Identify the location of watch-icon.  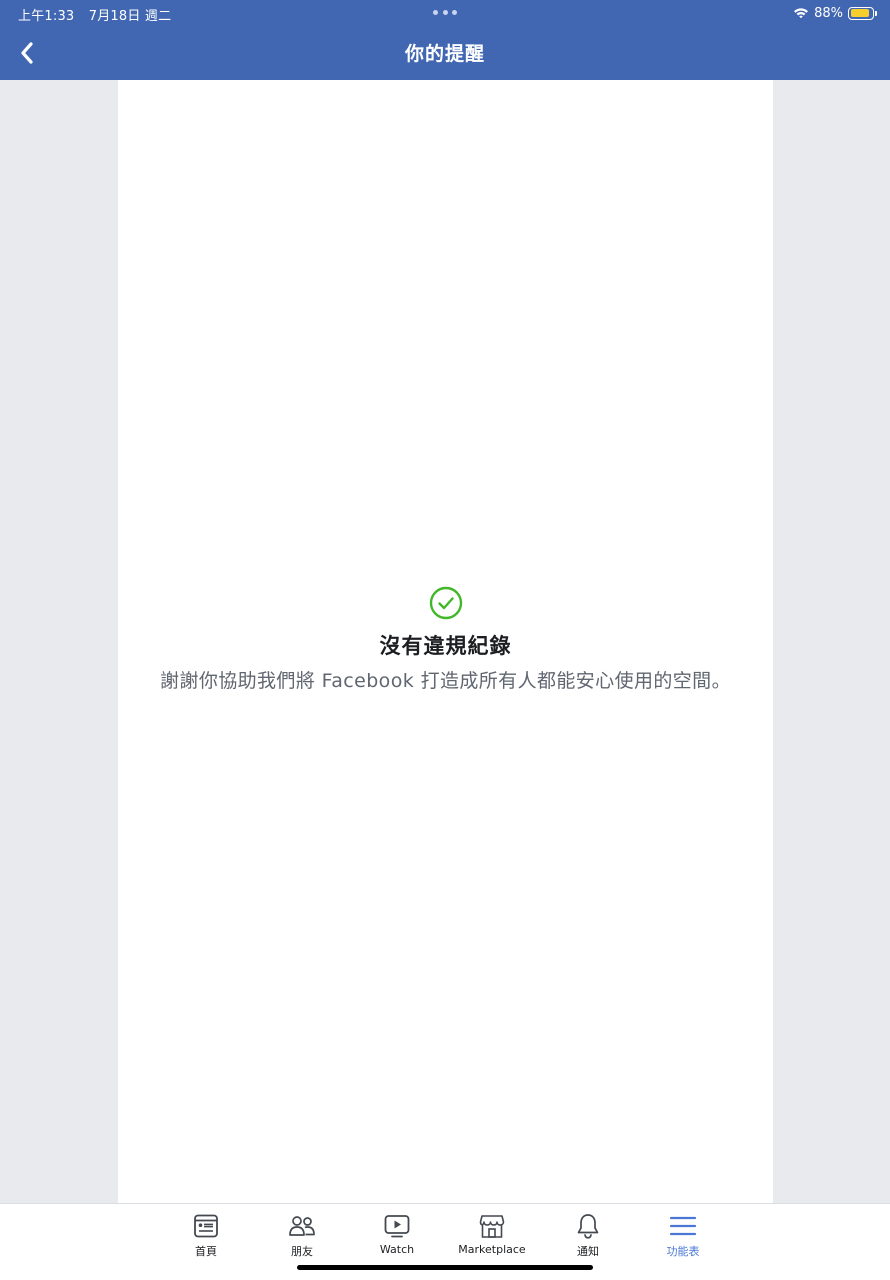
(397, 1226).